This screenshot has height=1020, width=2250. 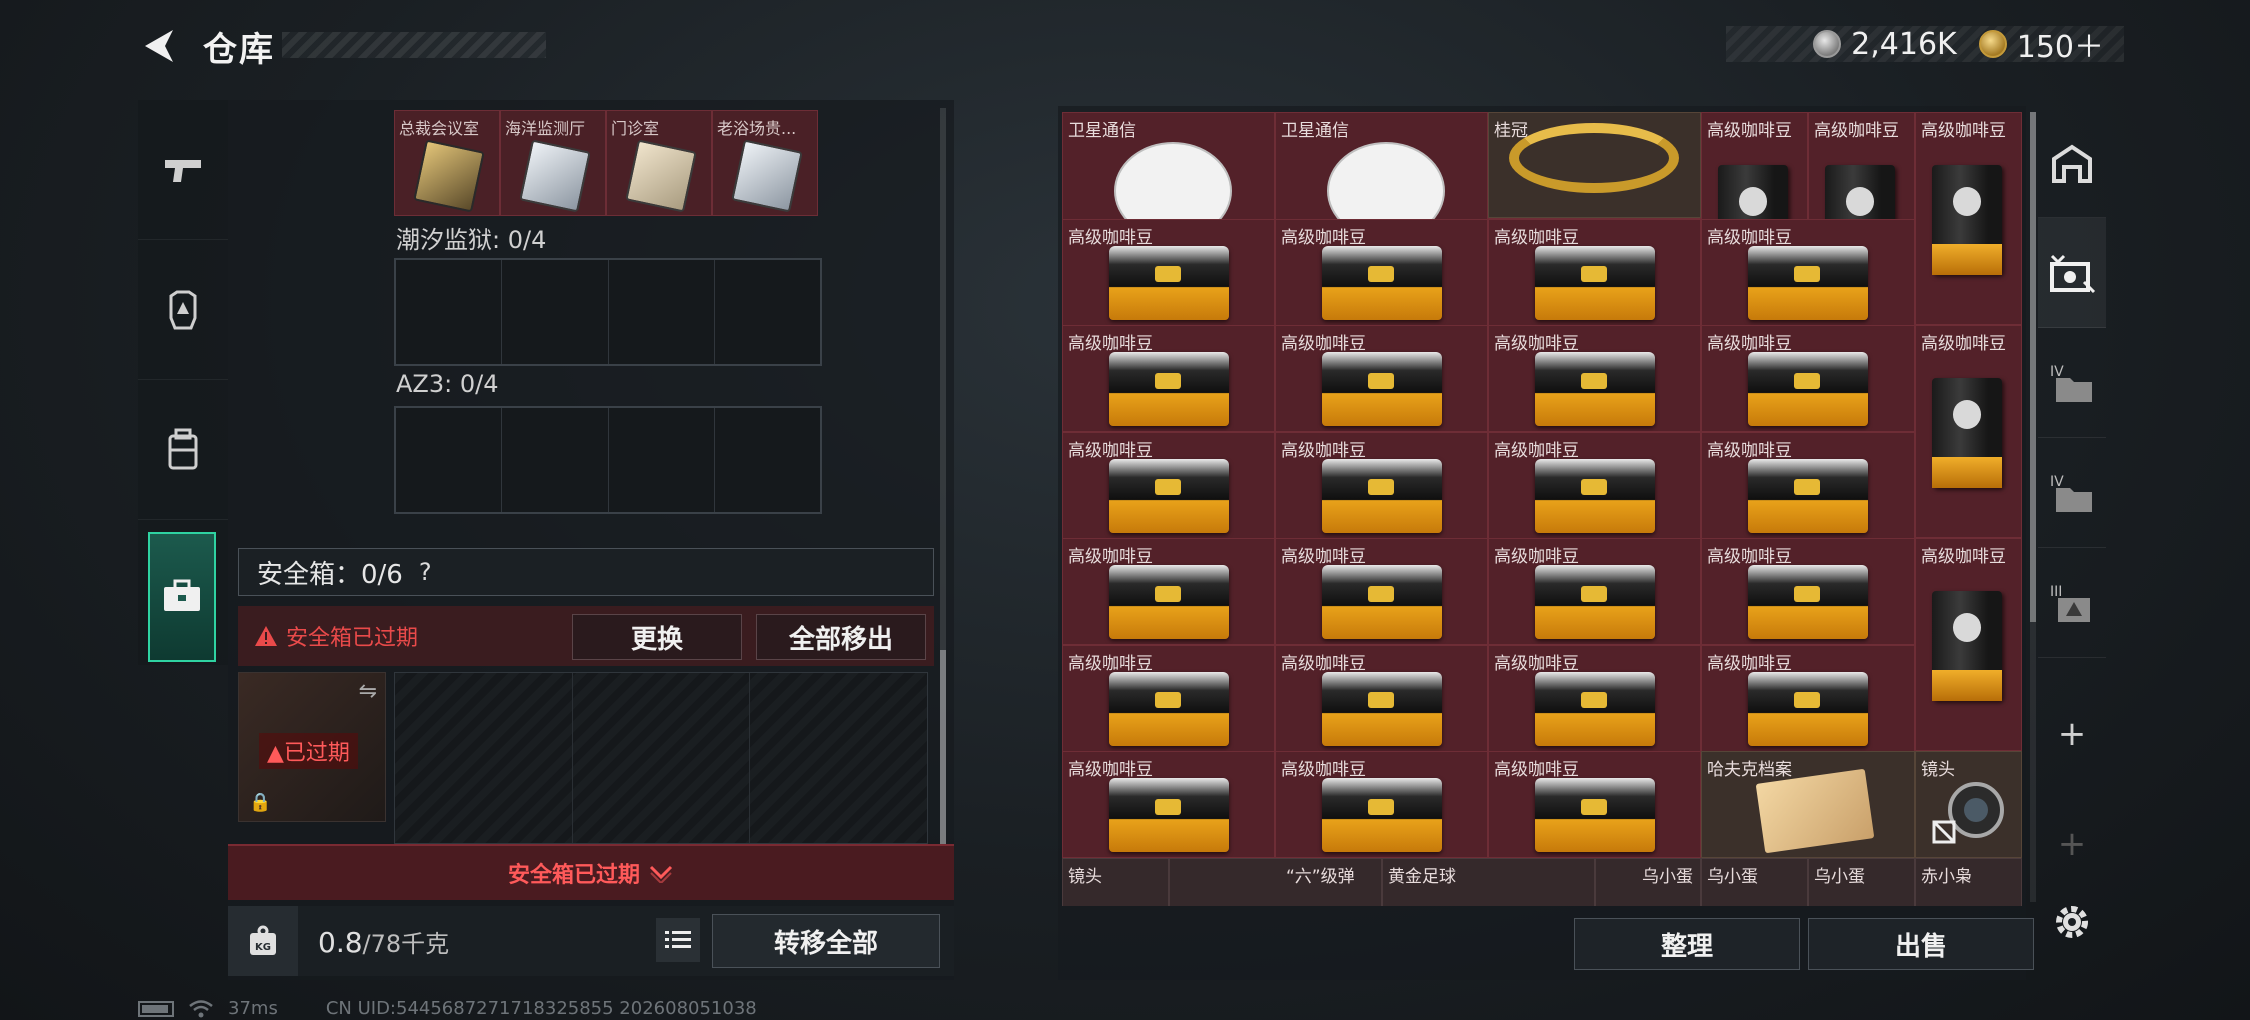 I want to click on item-red-owl: 赤小枭, so click(x=1968, y=882).